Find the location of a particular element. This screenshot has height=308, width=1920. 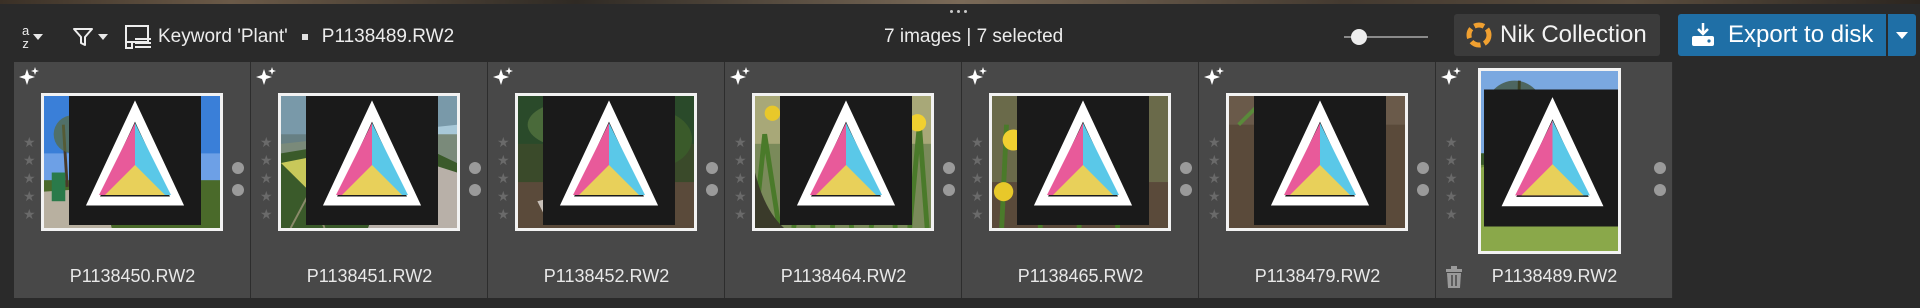

nik-collection-button: Nik Collection is located at coordinates (1557, 35).